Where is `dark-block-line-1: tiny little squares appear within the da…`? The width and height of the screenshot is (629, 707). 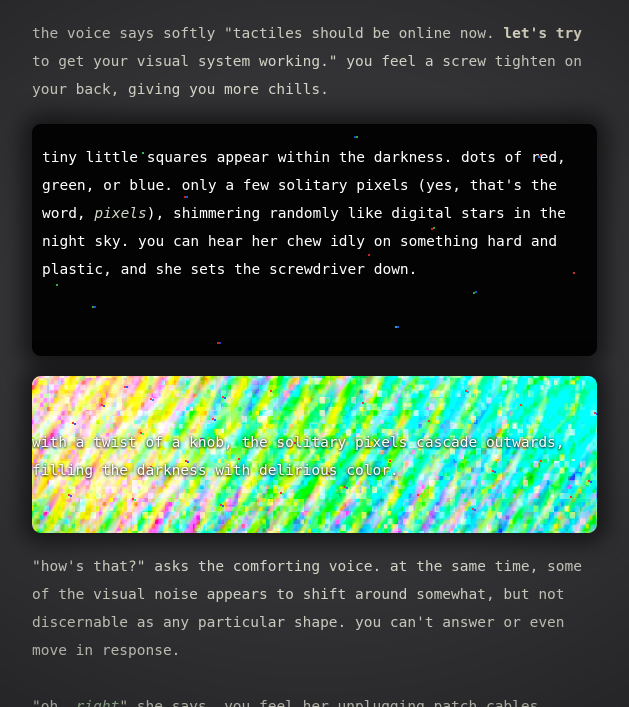
dark-block-line-1: tiny little squares appear within the da… is located at coordinates (304, 158).